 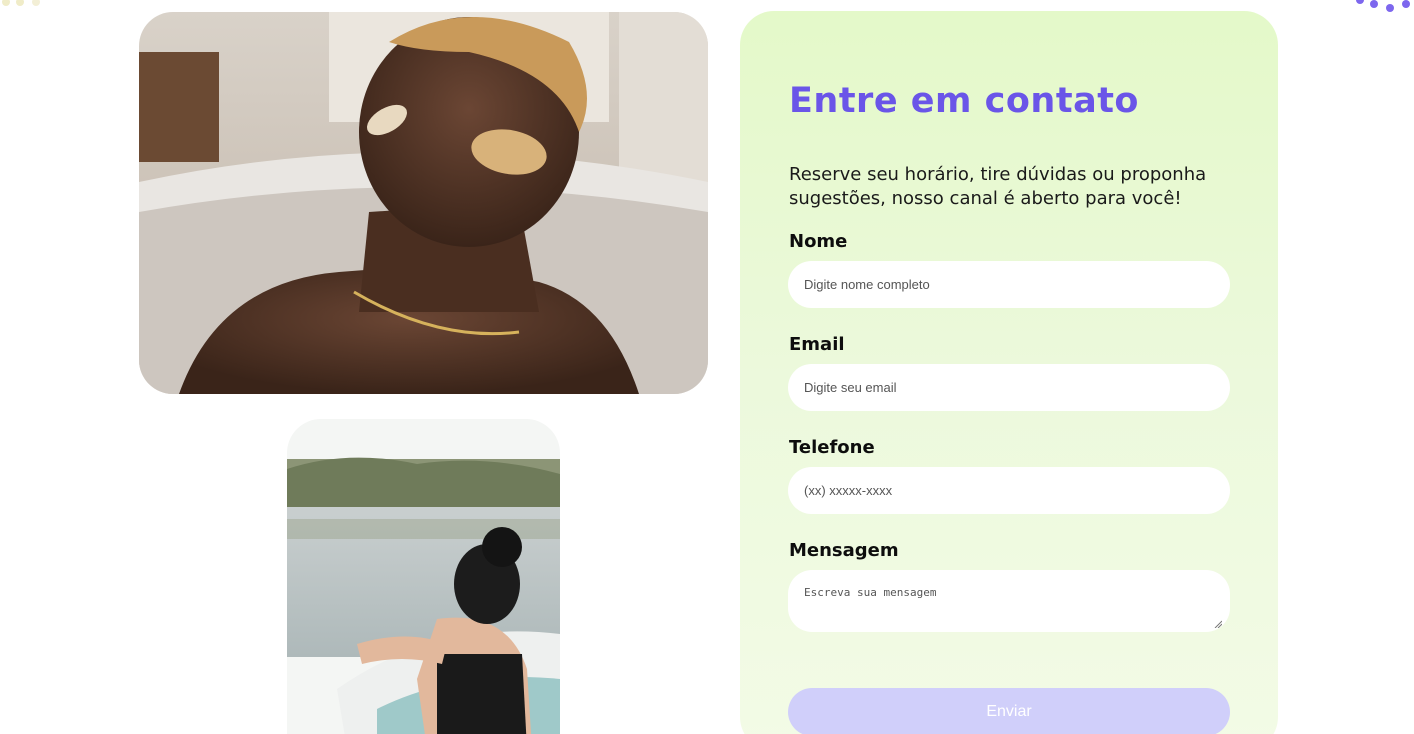 I want to click on name-label: Nome, so click(x=818, y=241).